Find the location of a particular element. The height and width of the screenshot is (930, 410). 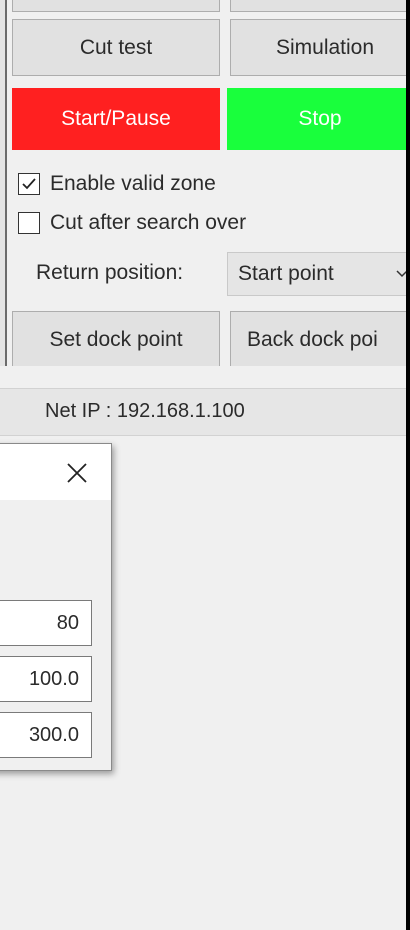

return-position-value: Start point is located at coordinates (286, 273).